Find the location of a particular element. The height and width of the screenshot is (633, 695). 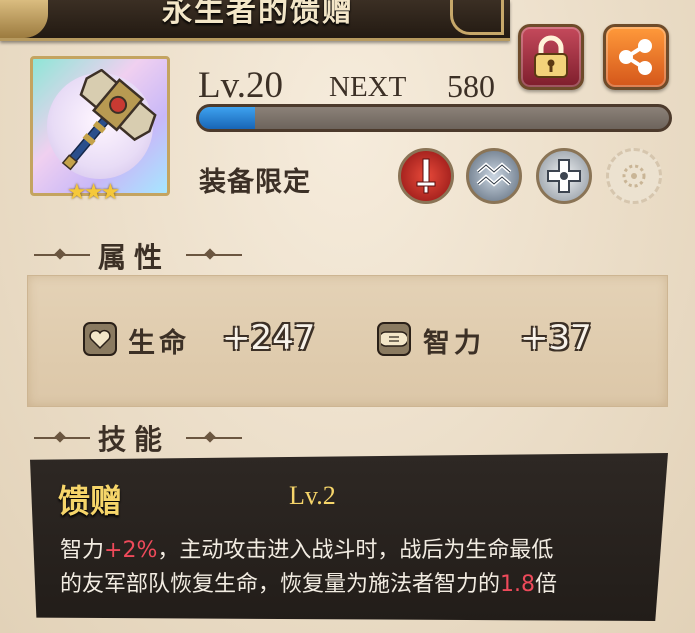

rarity-stars: ★★★ is located at coordinates (93, 192).